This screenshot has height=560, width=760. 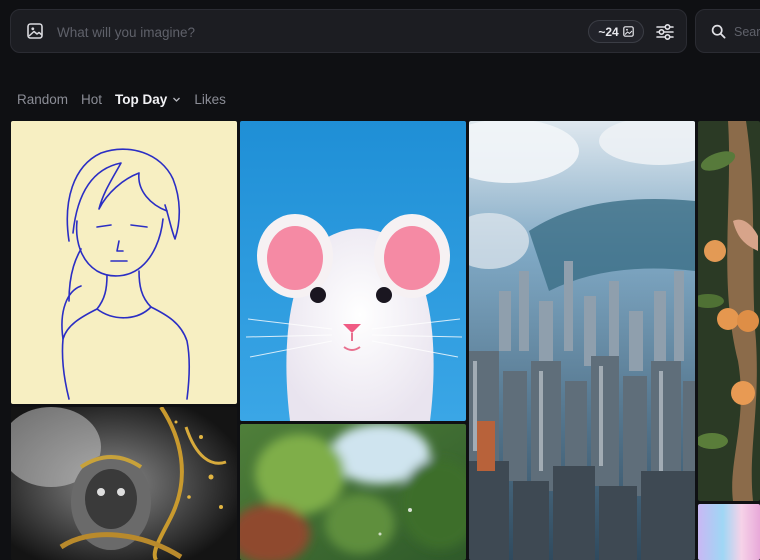 I want to click on chevron-down-icon, so click(x=177, y=99).